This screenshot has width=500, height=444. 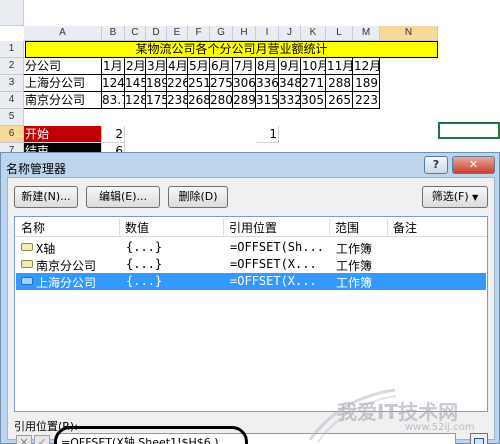 I want to click on column-header-d: D, so click(x=156, y=33).